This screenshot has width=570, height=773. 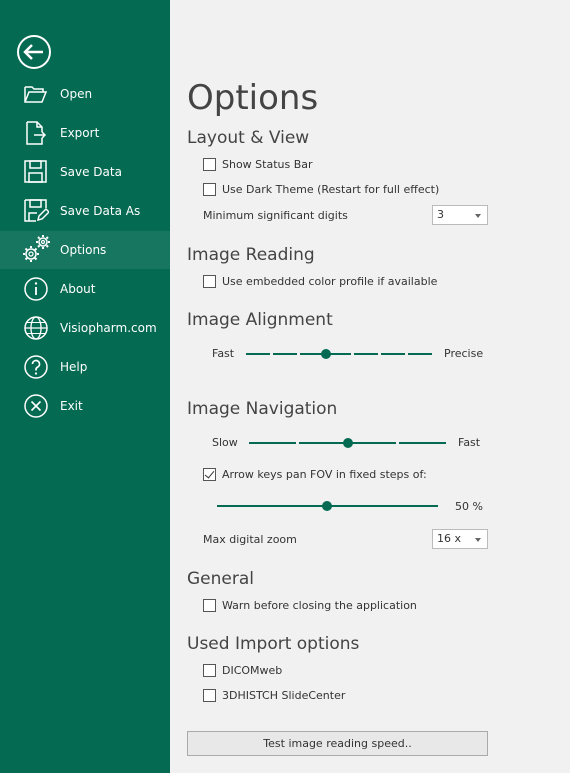 What do you see at coordinates (252, 670) in the screenshot?
I see `checkbox-label: DICOMweb` at bounding box center [252, 670].